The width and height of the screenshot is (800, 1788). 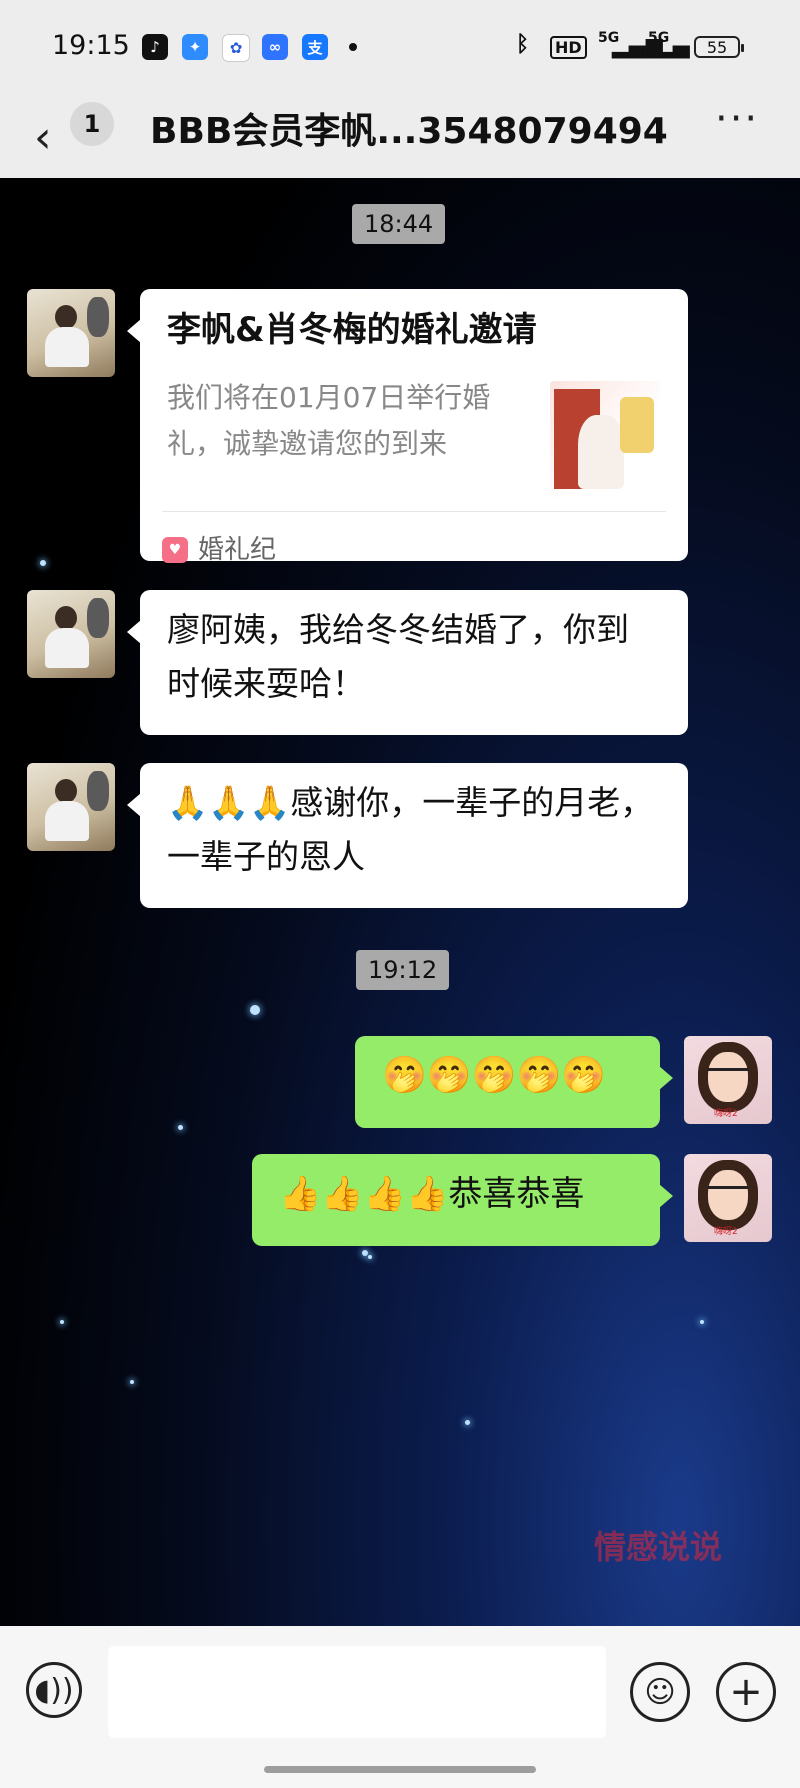 What do you see at coordinates (315, 47) in the screenshot?
I see `alipay-icon: 支` at bounding box center [315, 47].